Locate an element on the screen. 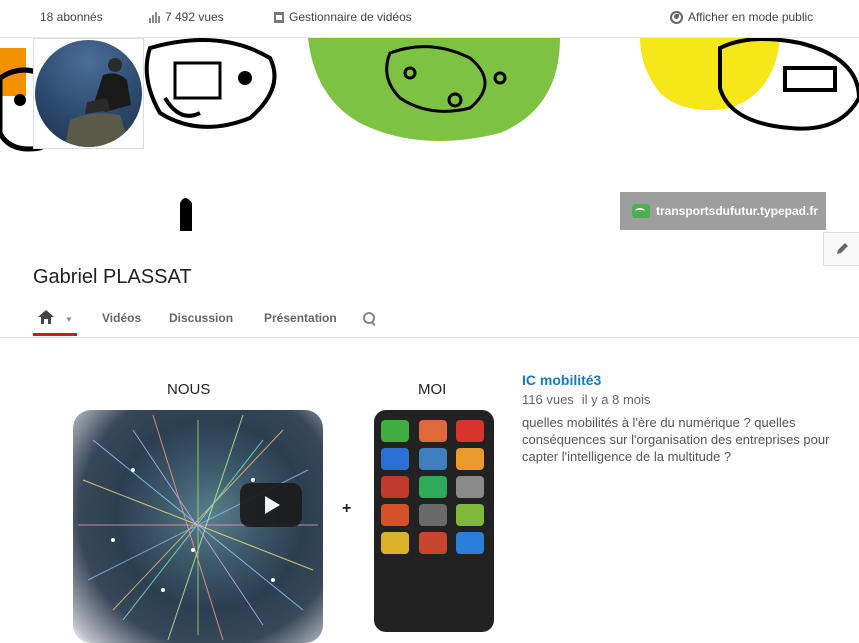 The width and height of the screenshot is (859, 643). plus-sign: + is located at coordinates (347, 508).